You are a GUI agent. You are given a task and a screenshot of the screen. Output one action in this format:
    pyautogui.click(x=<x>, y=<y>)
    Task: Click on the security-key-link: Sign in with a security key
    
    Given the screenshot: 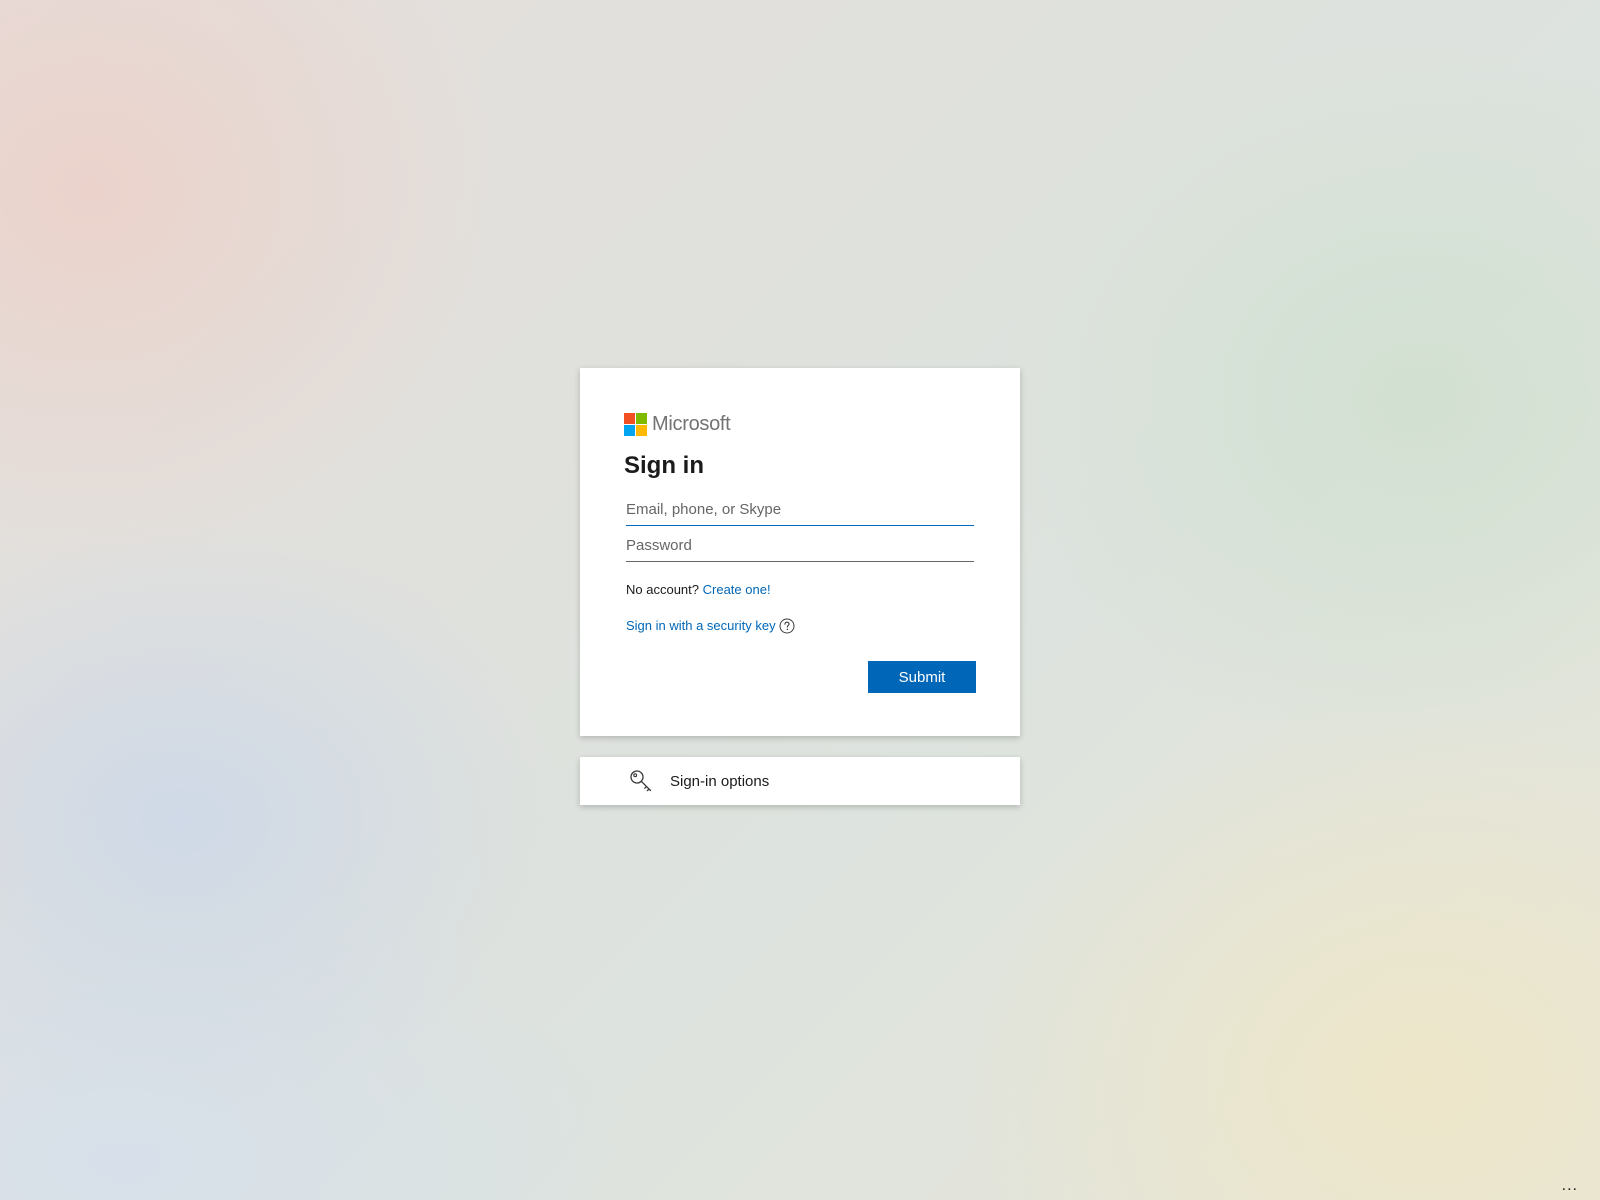 What is the action you would take?
    pyautogui.click(x=701, y=626)
    